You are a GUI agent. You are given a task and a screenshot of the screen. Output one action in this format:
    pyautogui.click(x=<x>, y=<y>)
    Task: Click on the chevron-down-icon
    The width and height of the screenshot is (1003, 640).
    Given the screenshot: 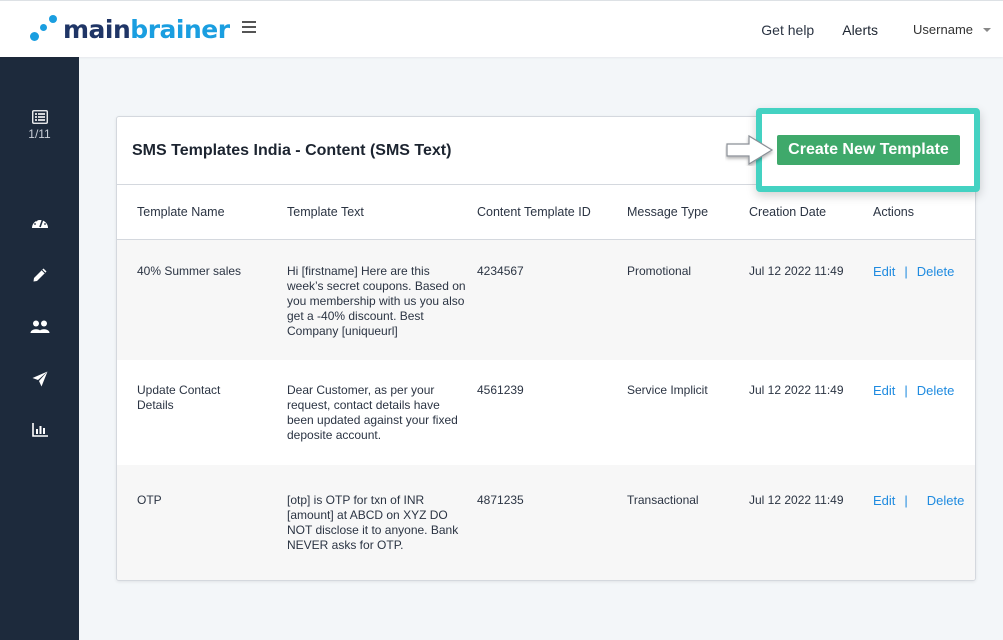 What is the action you would take?
    pyautogui.click(x=987, y=29)
    